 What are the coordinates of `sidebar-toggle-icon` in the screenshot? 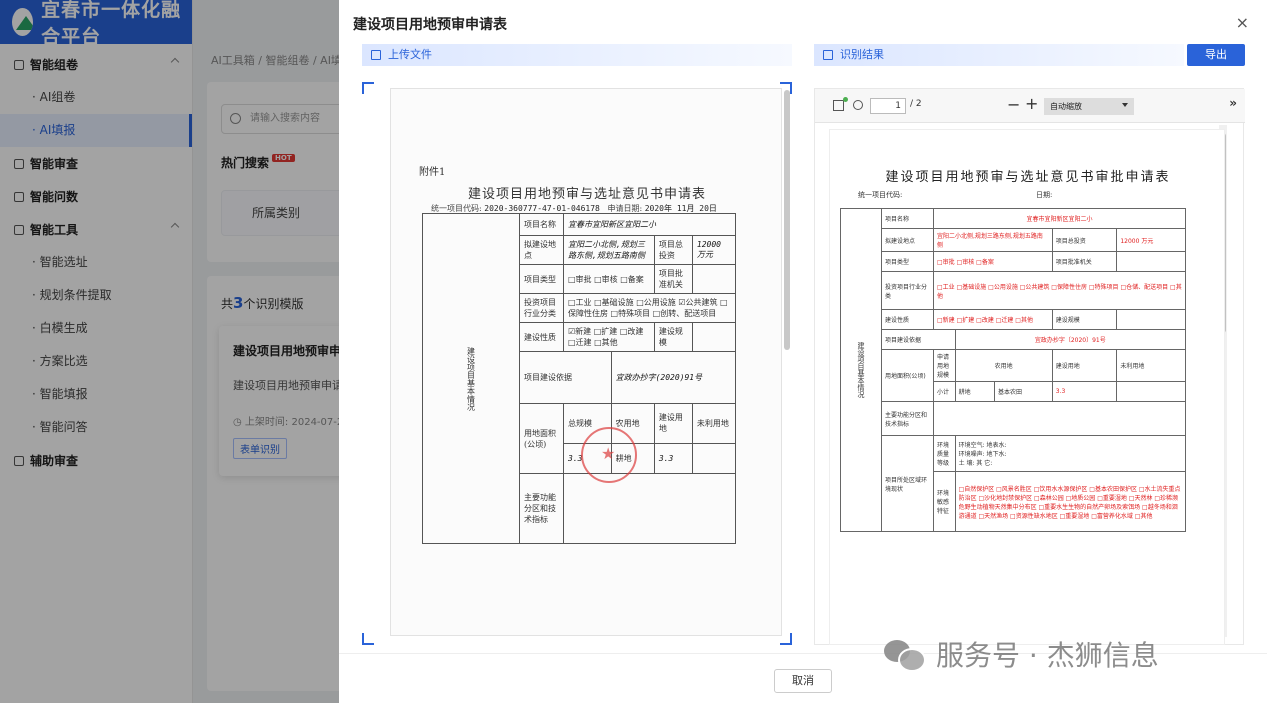 It's located at (838, 105).